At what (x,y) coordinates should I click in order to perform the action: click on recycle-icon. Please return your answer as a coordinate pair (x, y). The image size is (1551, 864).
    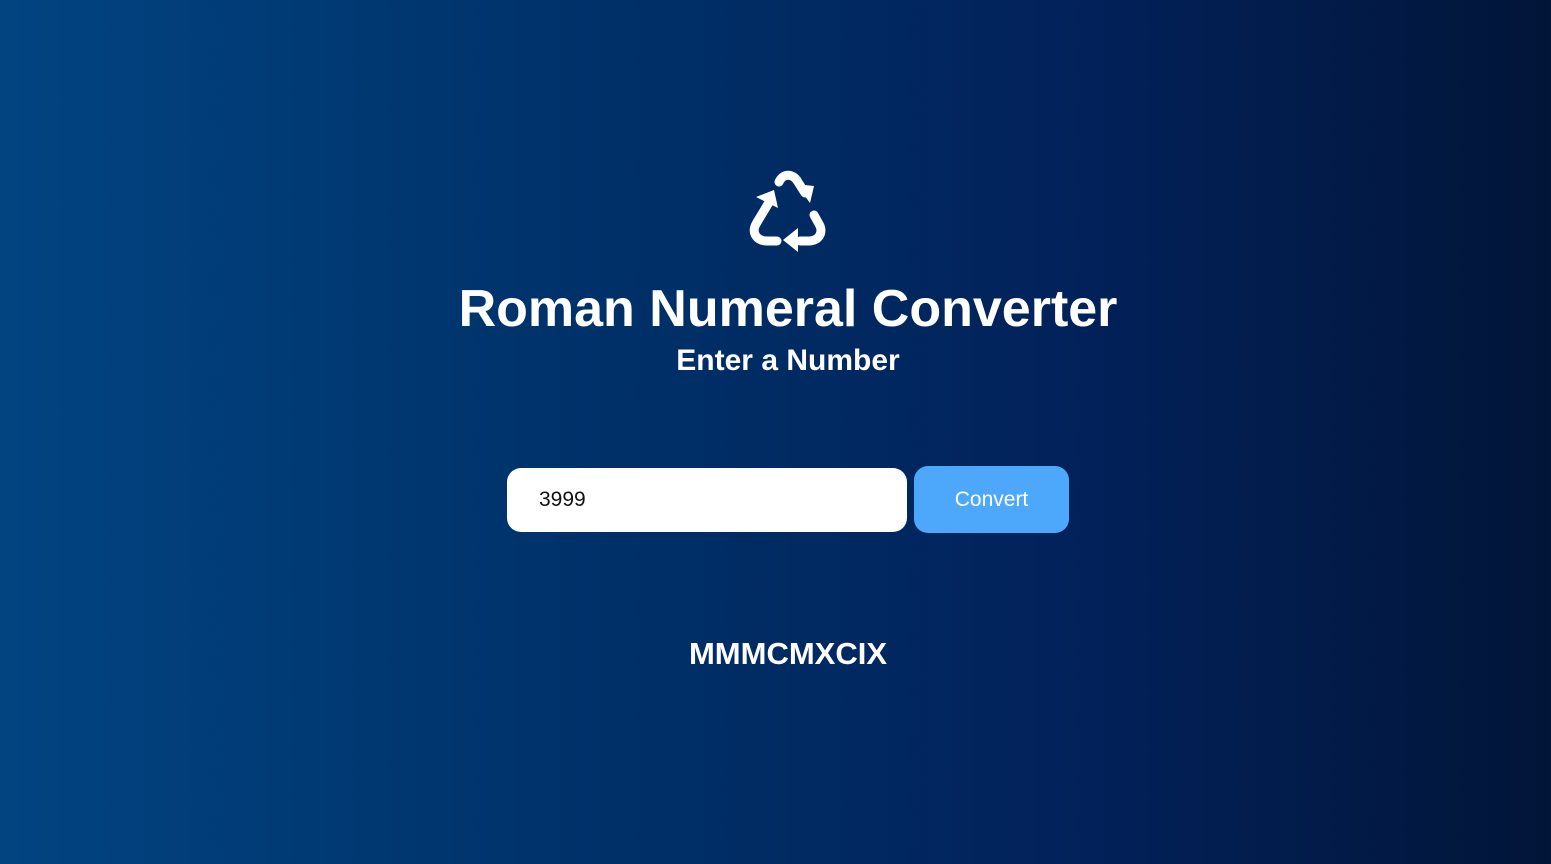
    Looking at the image, I should click on (787, 211).